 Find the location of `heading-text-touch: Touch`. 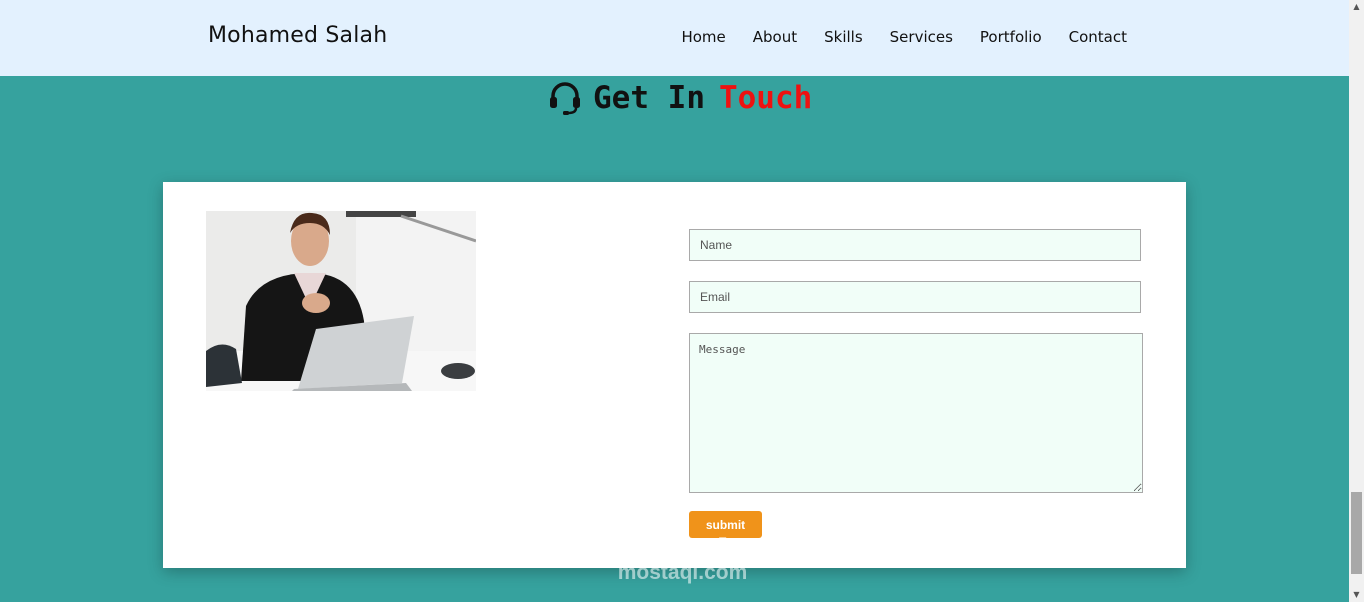

heading-text-touch: Touch is located at coordinates (765, 98).